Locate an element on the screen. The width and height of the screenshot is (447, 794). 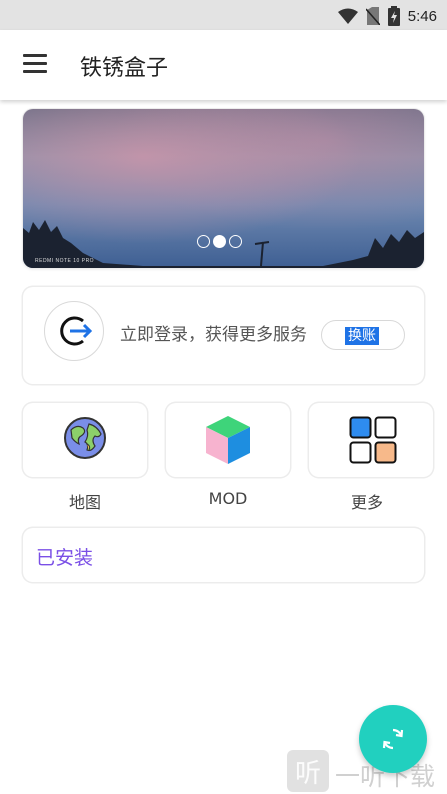
status-bar: 5:46 is located at coordinates (223, 15).